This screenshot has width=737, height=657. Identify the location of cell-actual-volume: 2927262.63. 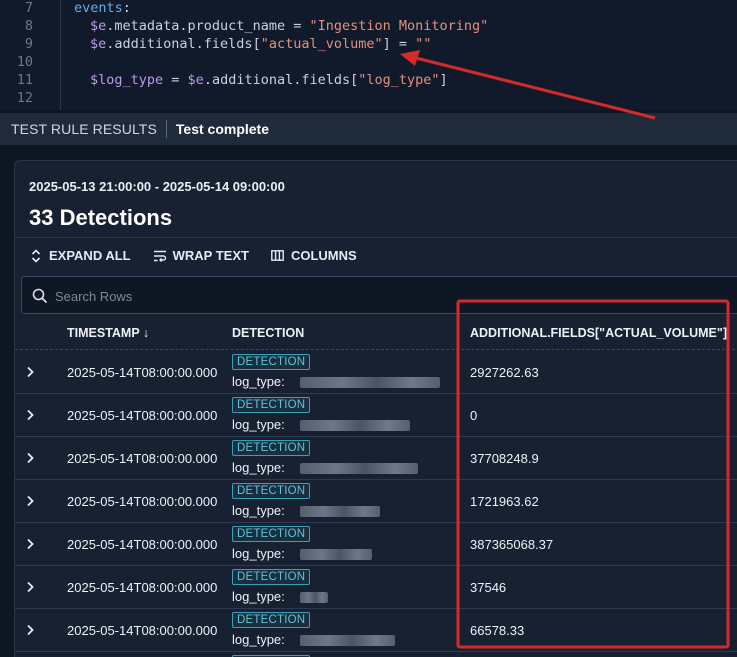
(504, 372).